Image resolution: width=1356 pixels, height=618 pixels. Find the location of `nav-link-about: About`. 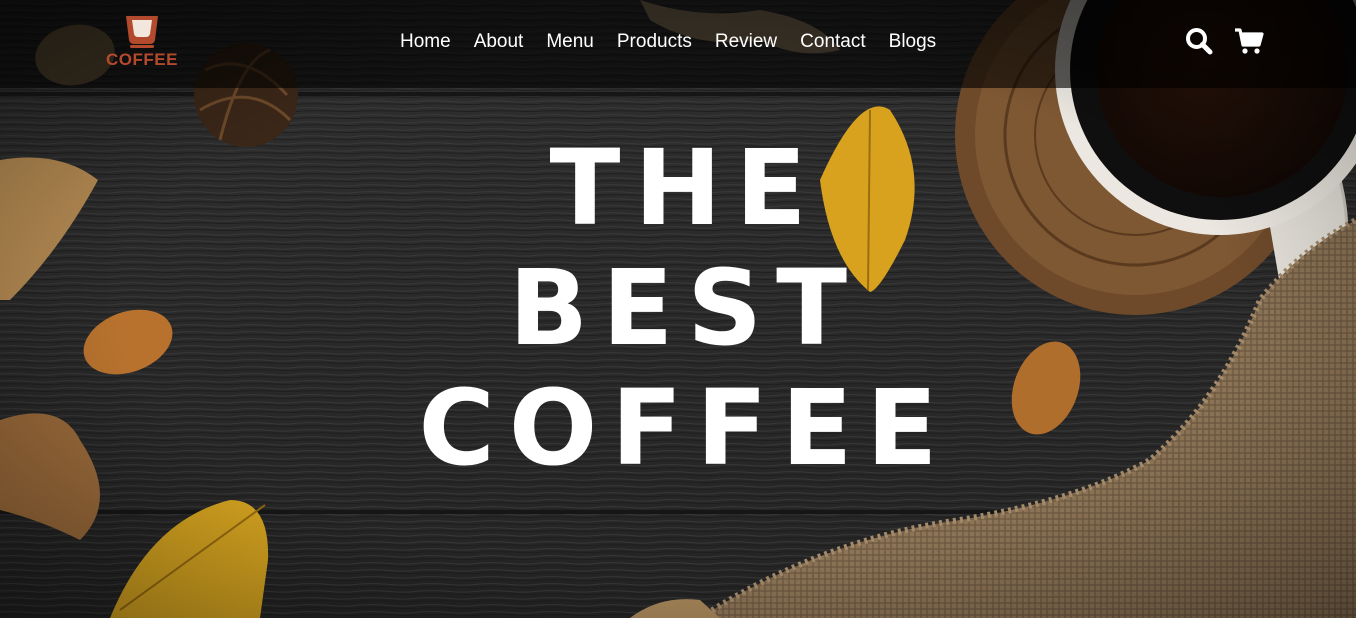

nav-link-about: About is located at coordinates (499, 42).